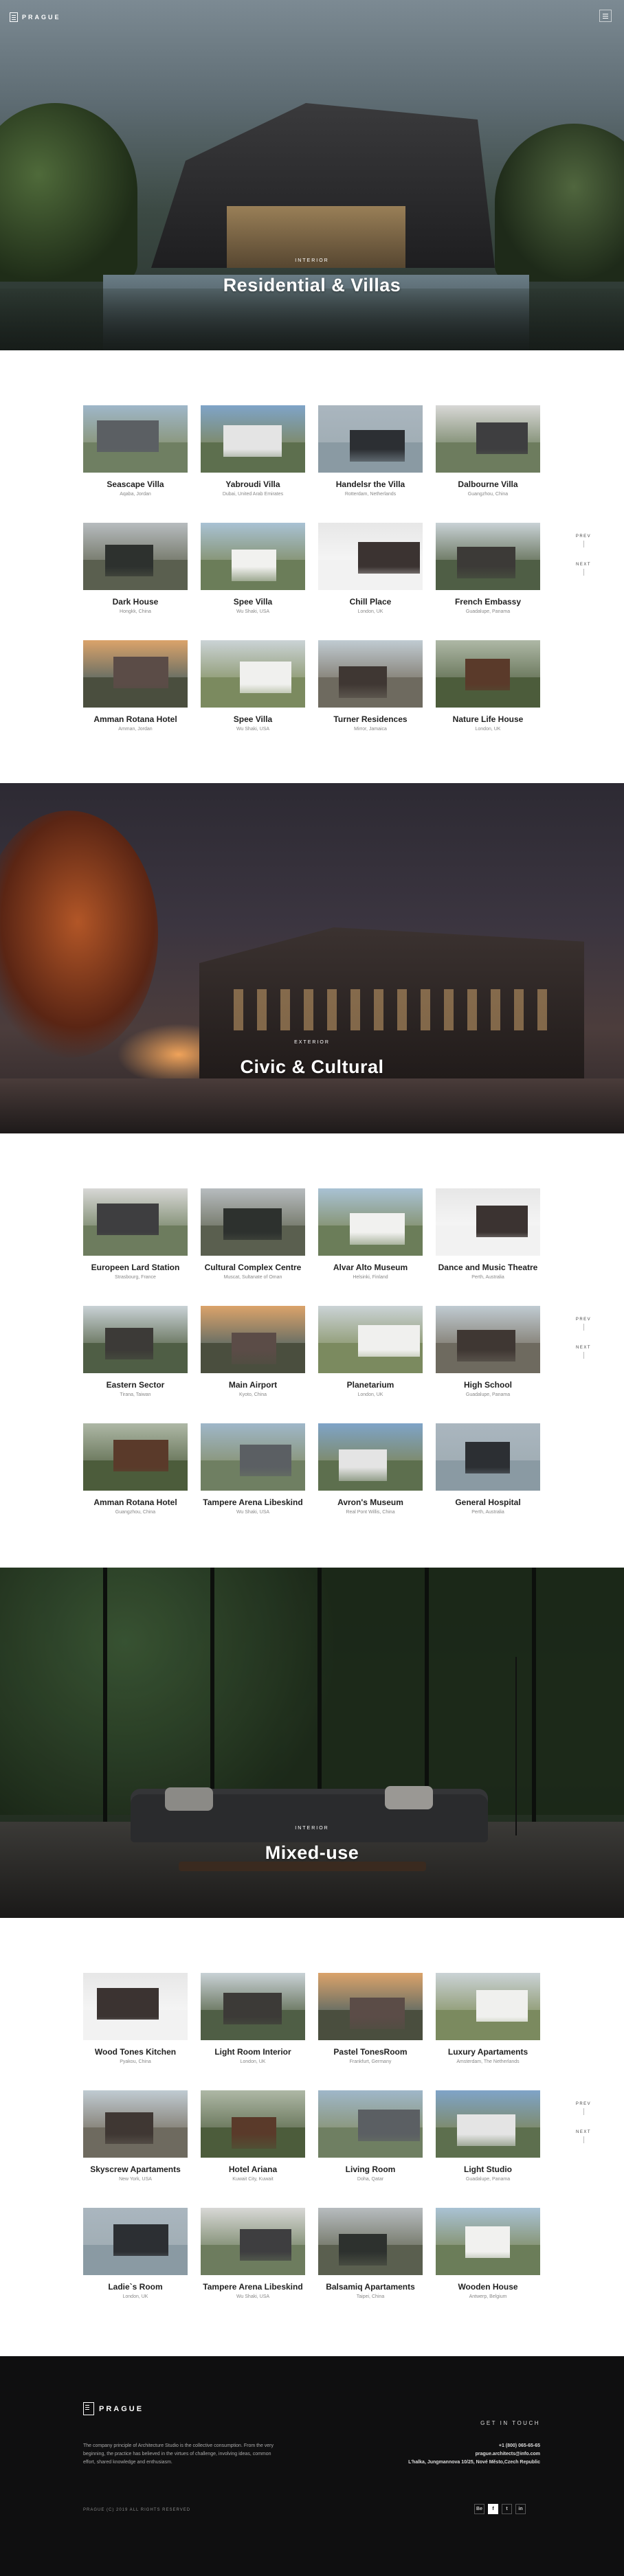  I want to click on project-title: Cultural Complex Centre, so click(253, 1267).